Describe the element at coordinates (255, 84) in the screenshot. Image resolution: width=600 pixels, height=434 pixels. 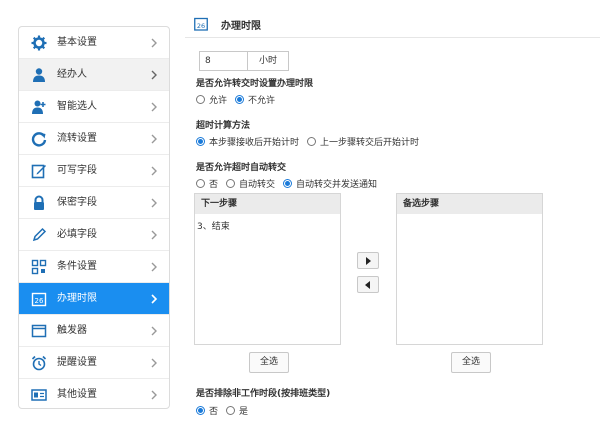
I see `allow-turn-label: 是否允许转交时设置办理时限` at that location.